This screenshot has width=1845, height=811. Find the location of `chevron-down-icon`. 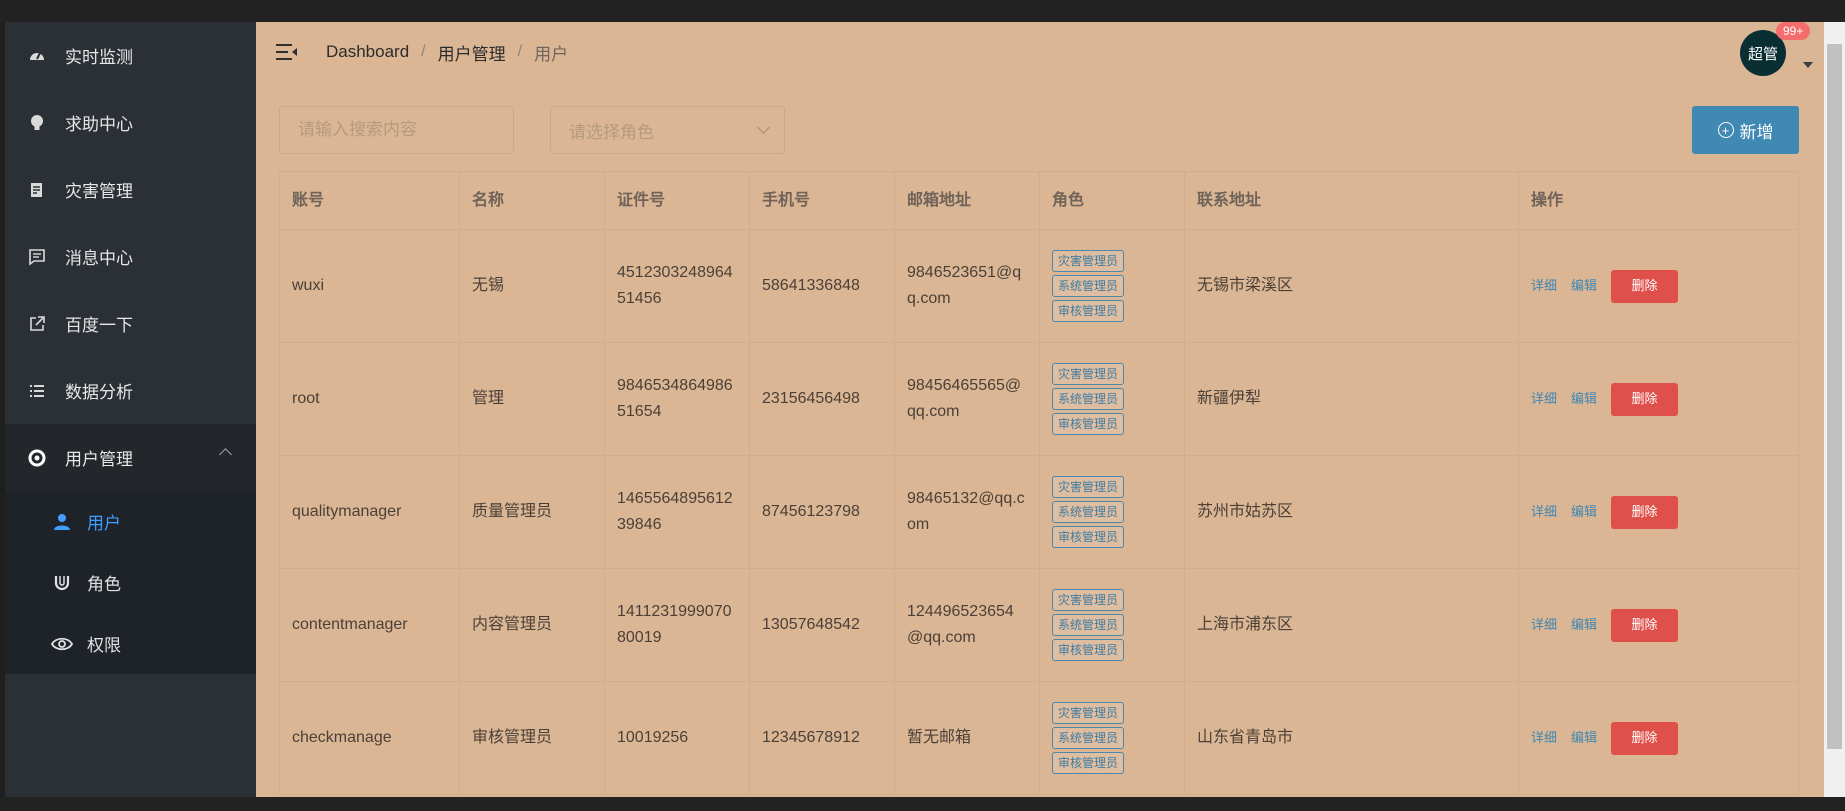

chevron-down-icon is located at coordinates (763, 127).